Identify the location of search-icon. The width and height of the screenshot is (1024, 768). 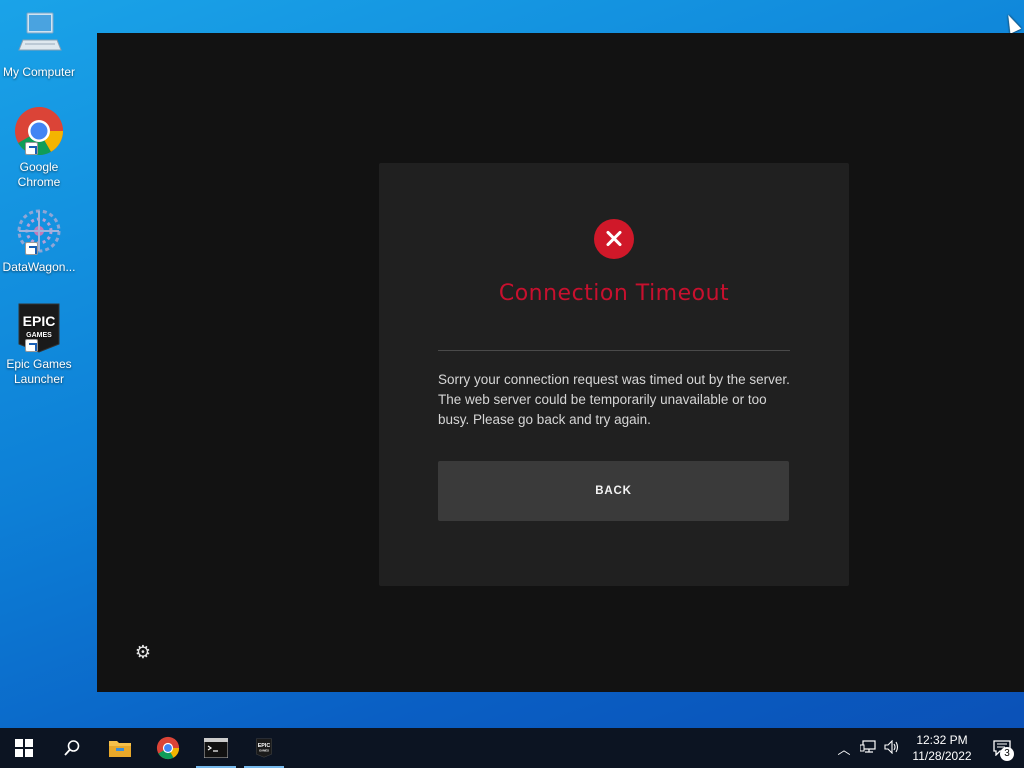
(72, 748).